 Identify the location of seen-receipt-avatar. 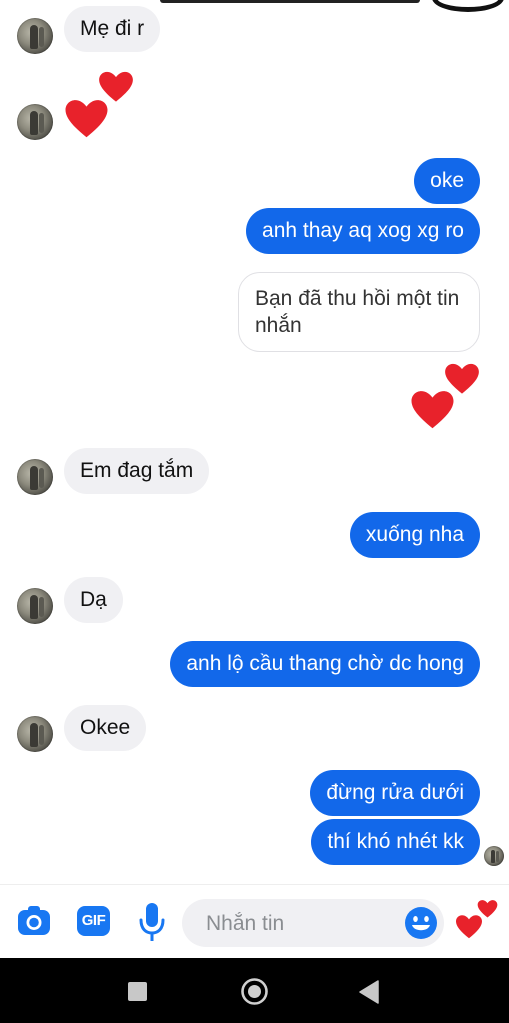
(494, 856).